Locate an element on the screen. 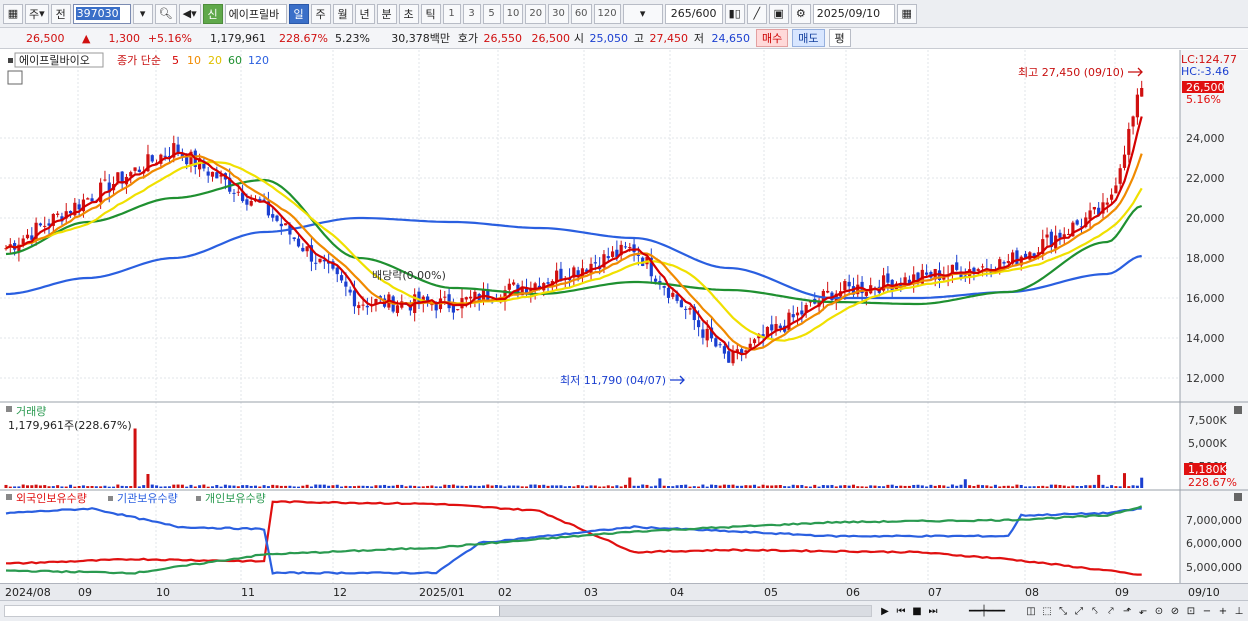 The height and width of the screenshot is (621, 1248). stop-icon: ■ is located at coordinates (917, 611).